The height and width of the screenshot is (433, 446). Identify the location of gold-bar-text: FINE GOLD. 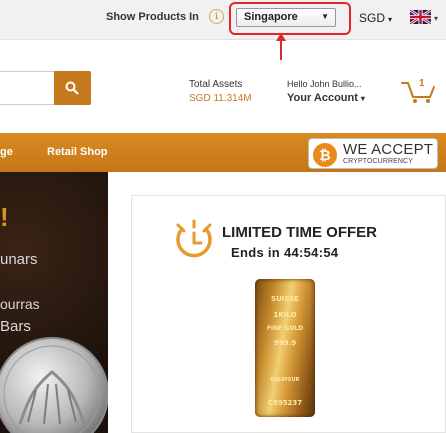
(285, 328).